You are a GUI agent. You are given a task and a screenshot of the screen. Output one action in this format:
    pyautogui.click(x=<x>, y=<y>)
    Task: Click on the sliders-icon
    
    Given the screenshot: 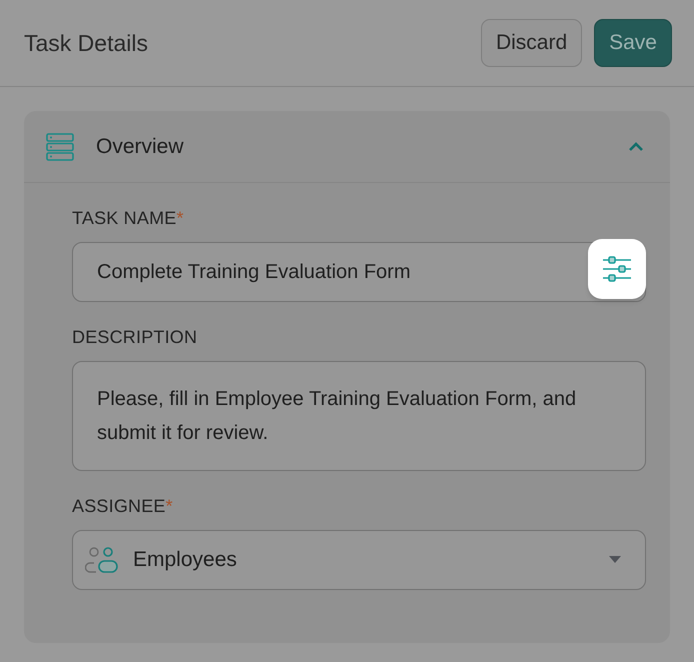 What is the action you would take?
    pyautogui.click(x=617, y=269)
    